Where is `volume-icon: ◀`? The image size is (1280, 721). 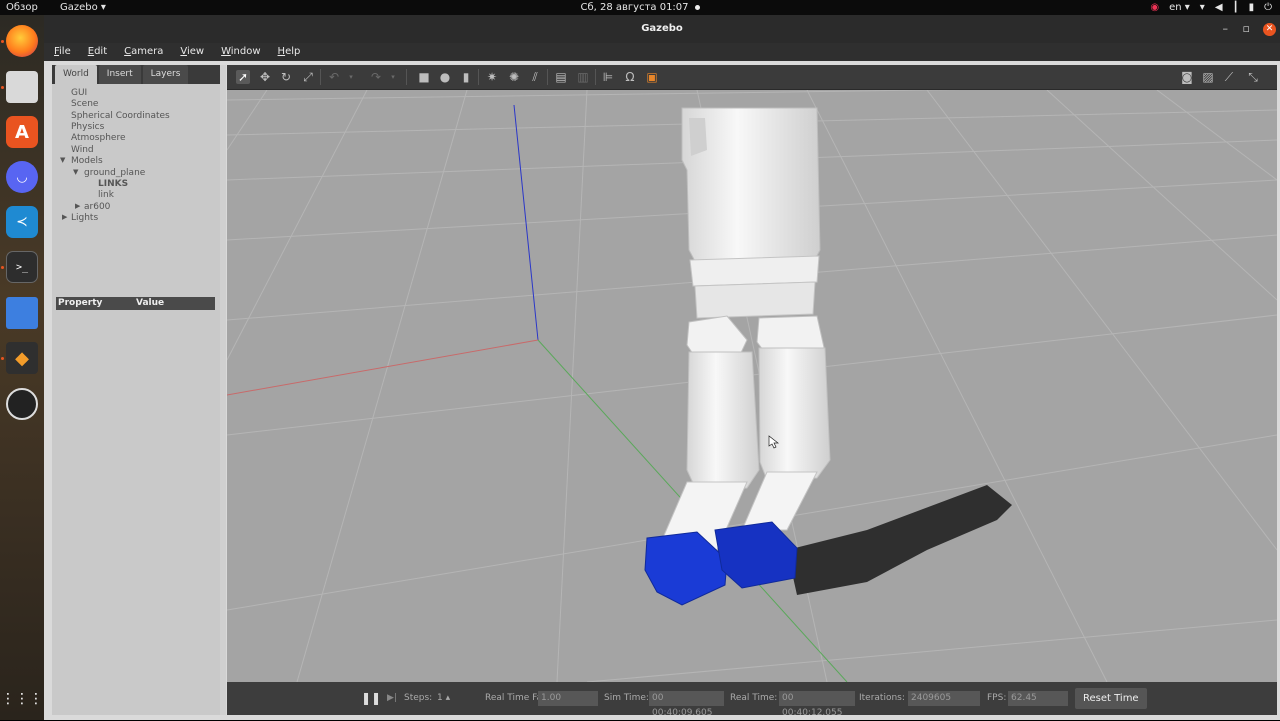 volume-icon: ◀ is located at coordinates (1219, 7).